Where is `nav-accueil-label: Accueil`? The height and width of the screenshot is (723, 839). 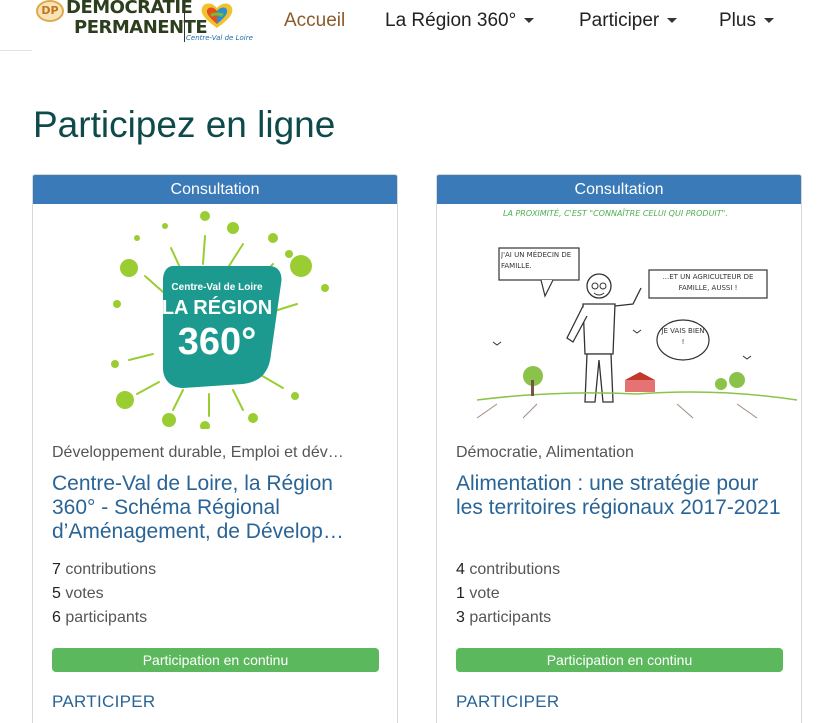
nav-accueil-label: Accueil is located at coordinates (315, 20).